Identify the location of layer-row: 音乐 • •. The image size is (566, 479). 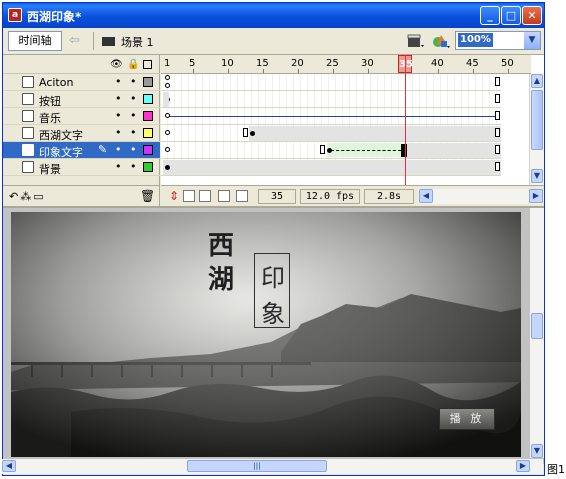
(81, 116).